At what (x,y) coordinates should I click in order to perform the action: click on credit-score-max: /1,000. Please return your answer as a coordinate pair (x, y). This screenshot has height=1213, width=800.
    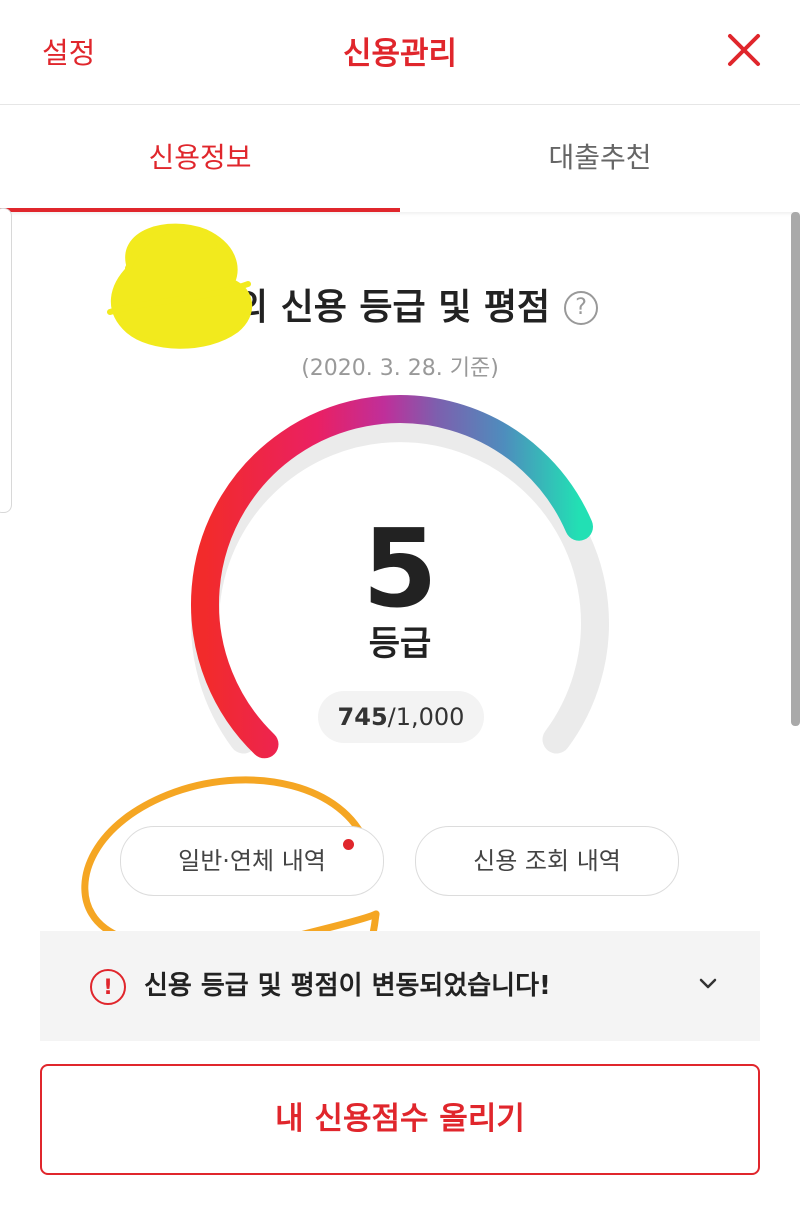
    Looking at the image, I should click on (426, 717).